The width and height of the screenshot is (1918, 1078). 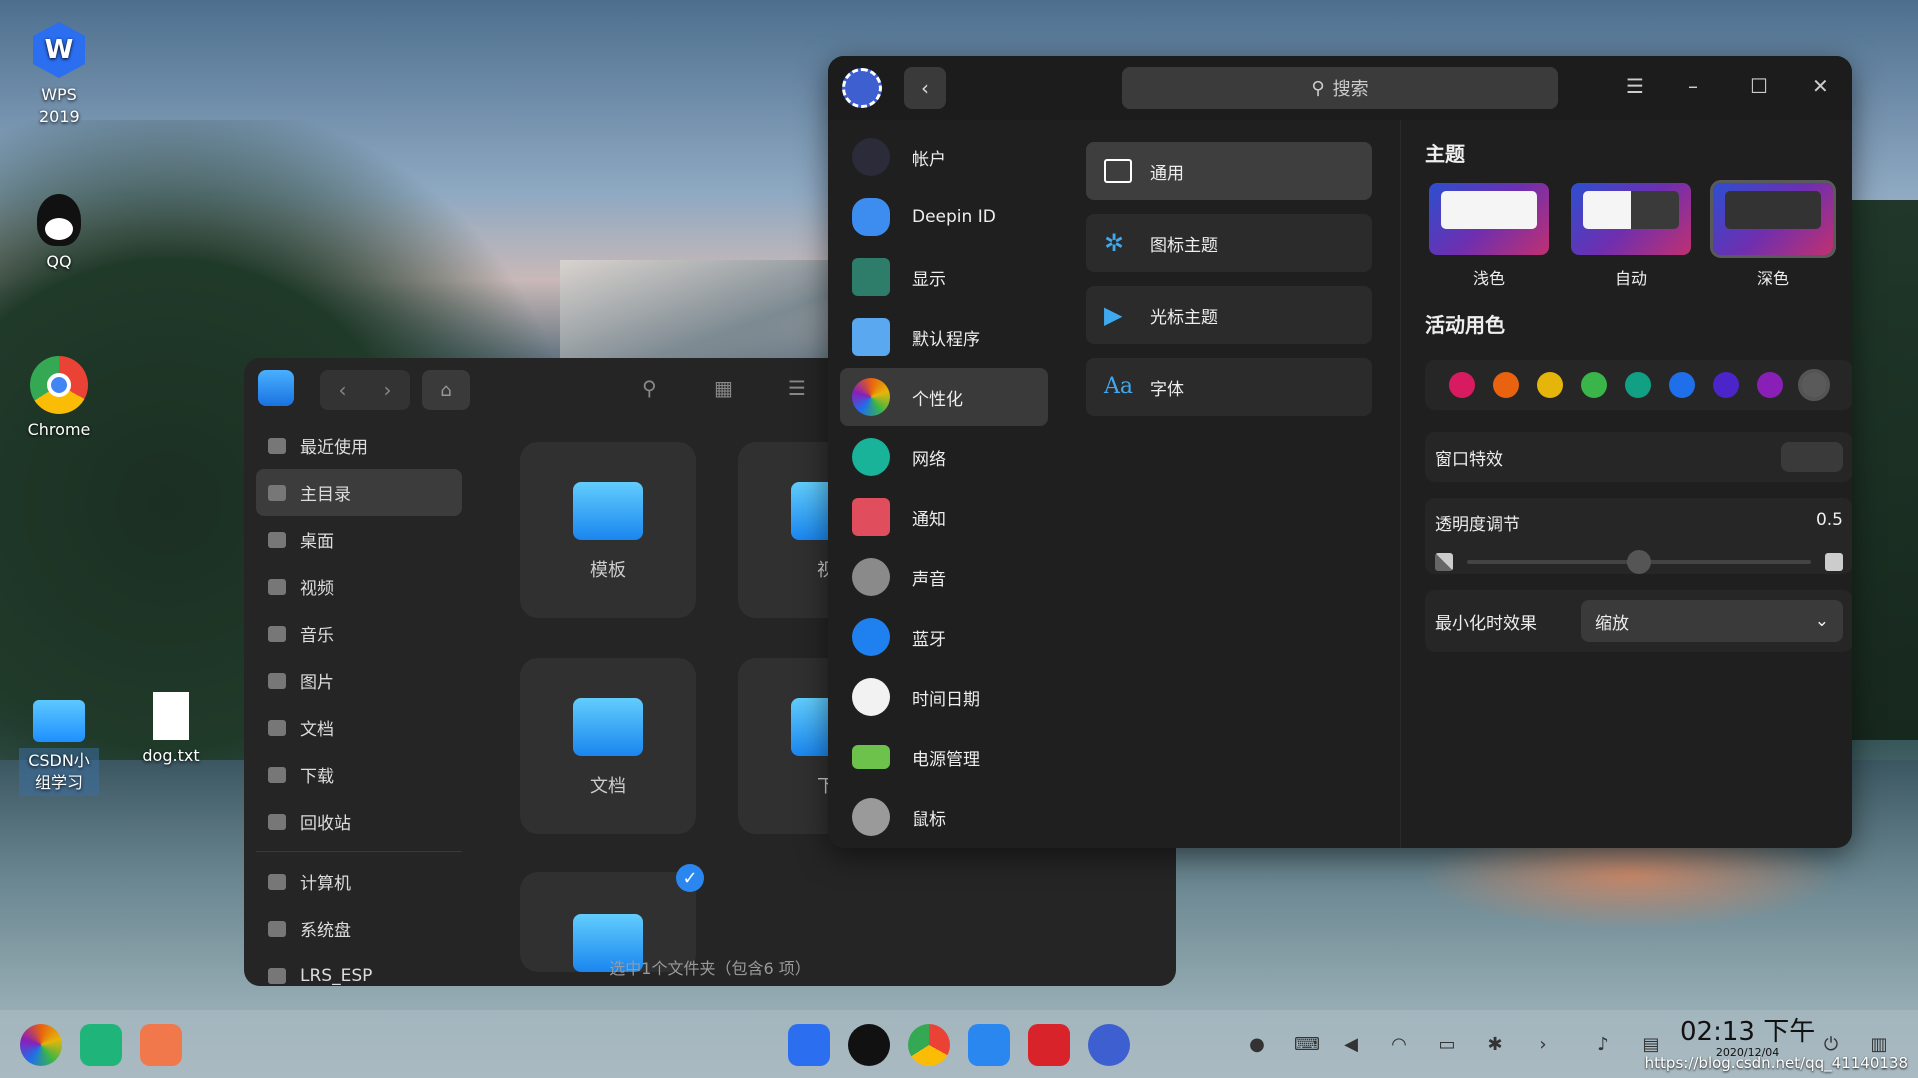 I want to click on sidebar-item-desktop: 桌面, so click(x=359, y=539).